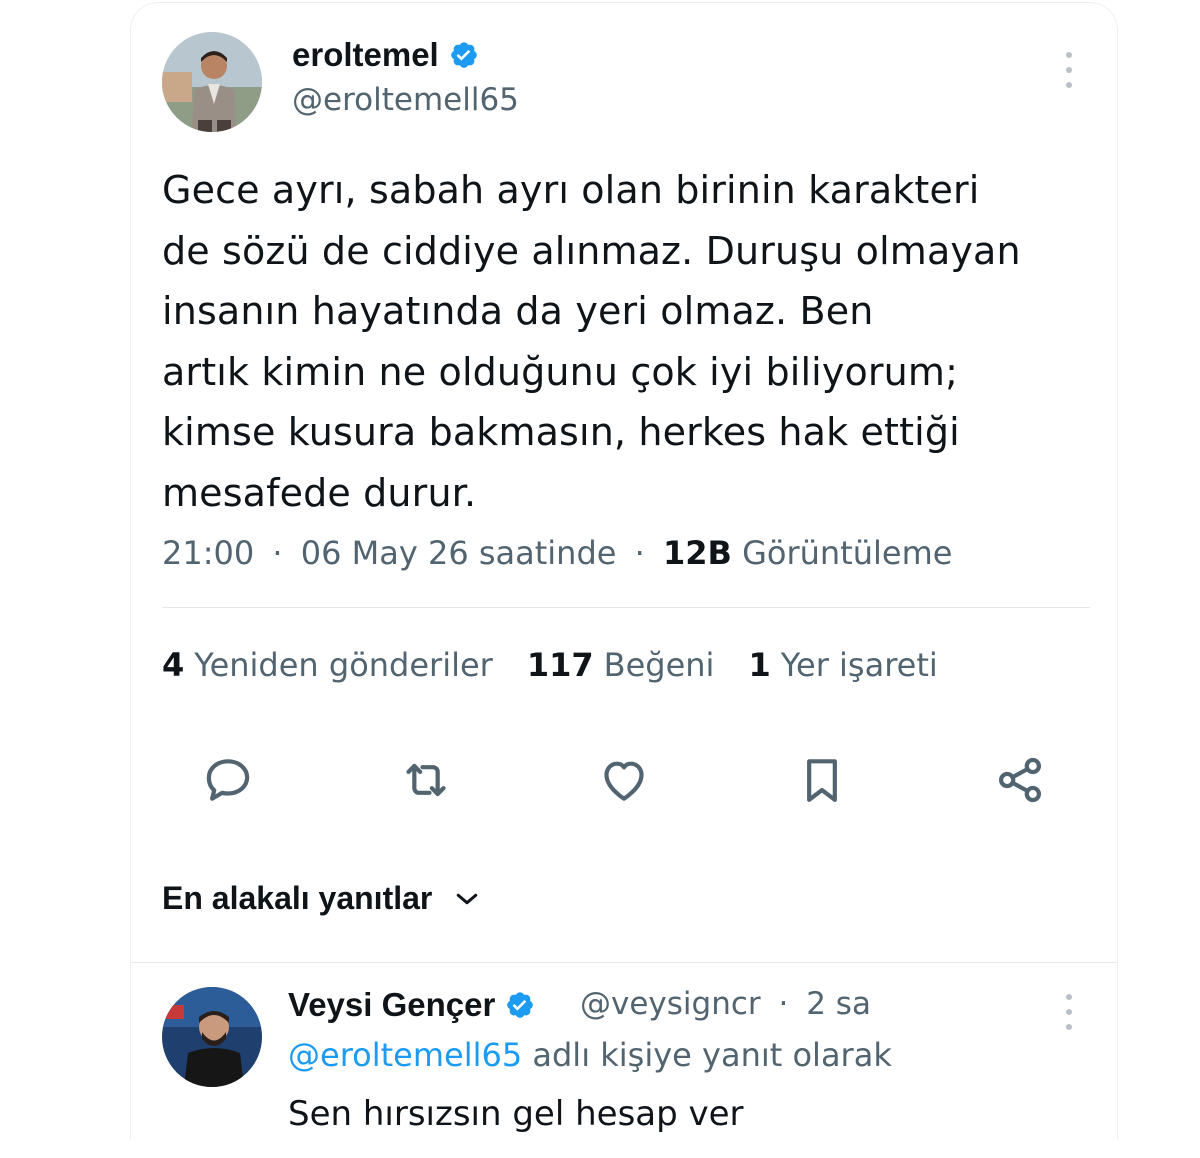  What do you see at coordinates (707, 1055) in the screenshot?
I see `replying-to-suffix: adlı kişiye yanıt olarak` at bounding box center [707, 1055].